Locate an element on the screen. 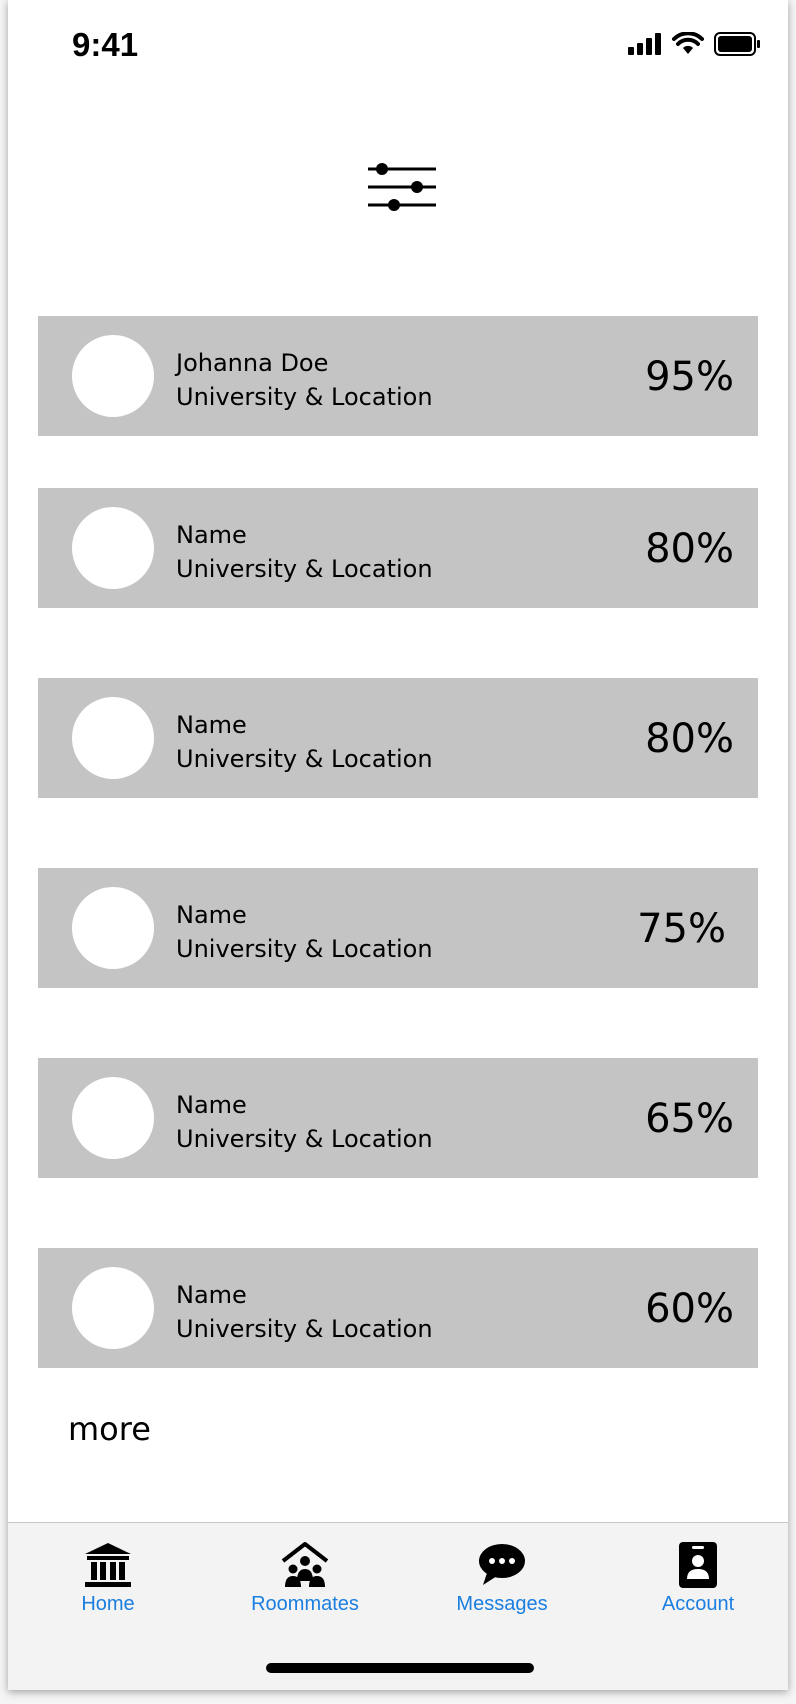 This screenshot has width=796, height=1704. id-badge-icon is located at coordinates (698, 1565).